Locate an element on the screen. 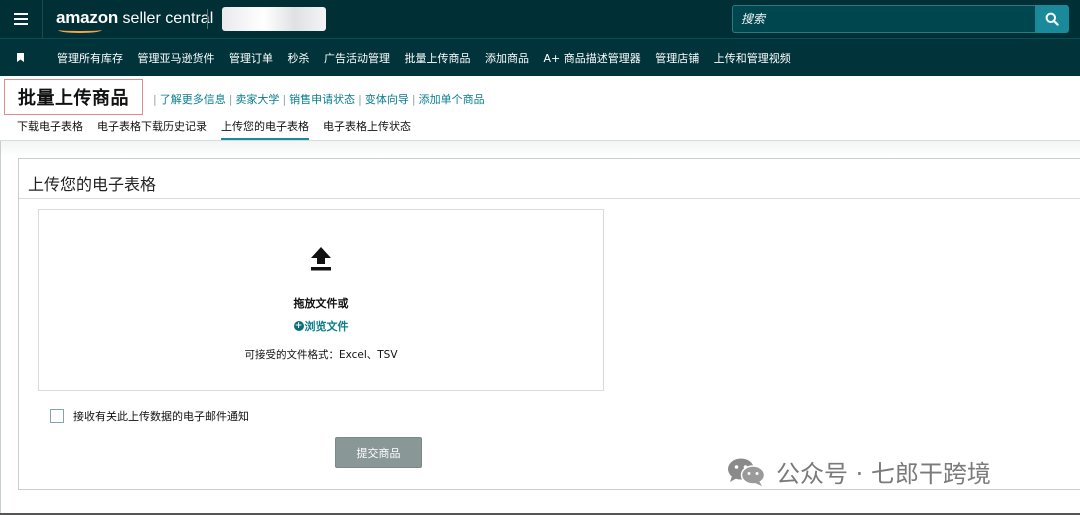 The width and height of the screenshot is (1080, 515). upload-tabs: 下载电子表格 电子表格下载历史记录 上传您的电子表格 电子表格上传状态 is located at coordinates (221, 129).